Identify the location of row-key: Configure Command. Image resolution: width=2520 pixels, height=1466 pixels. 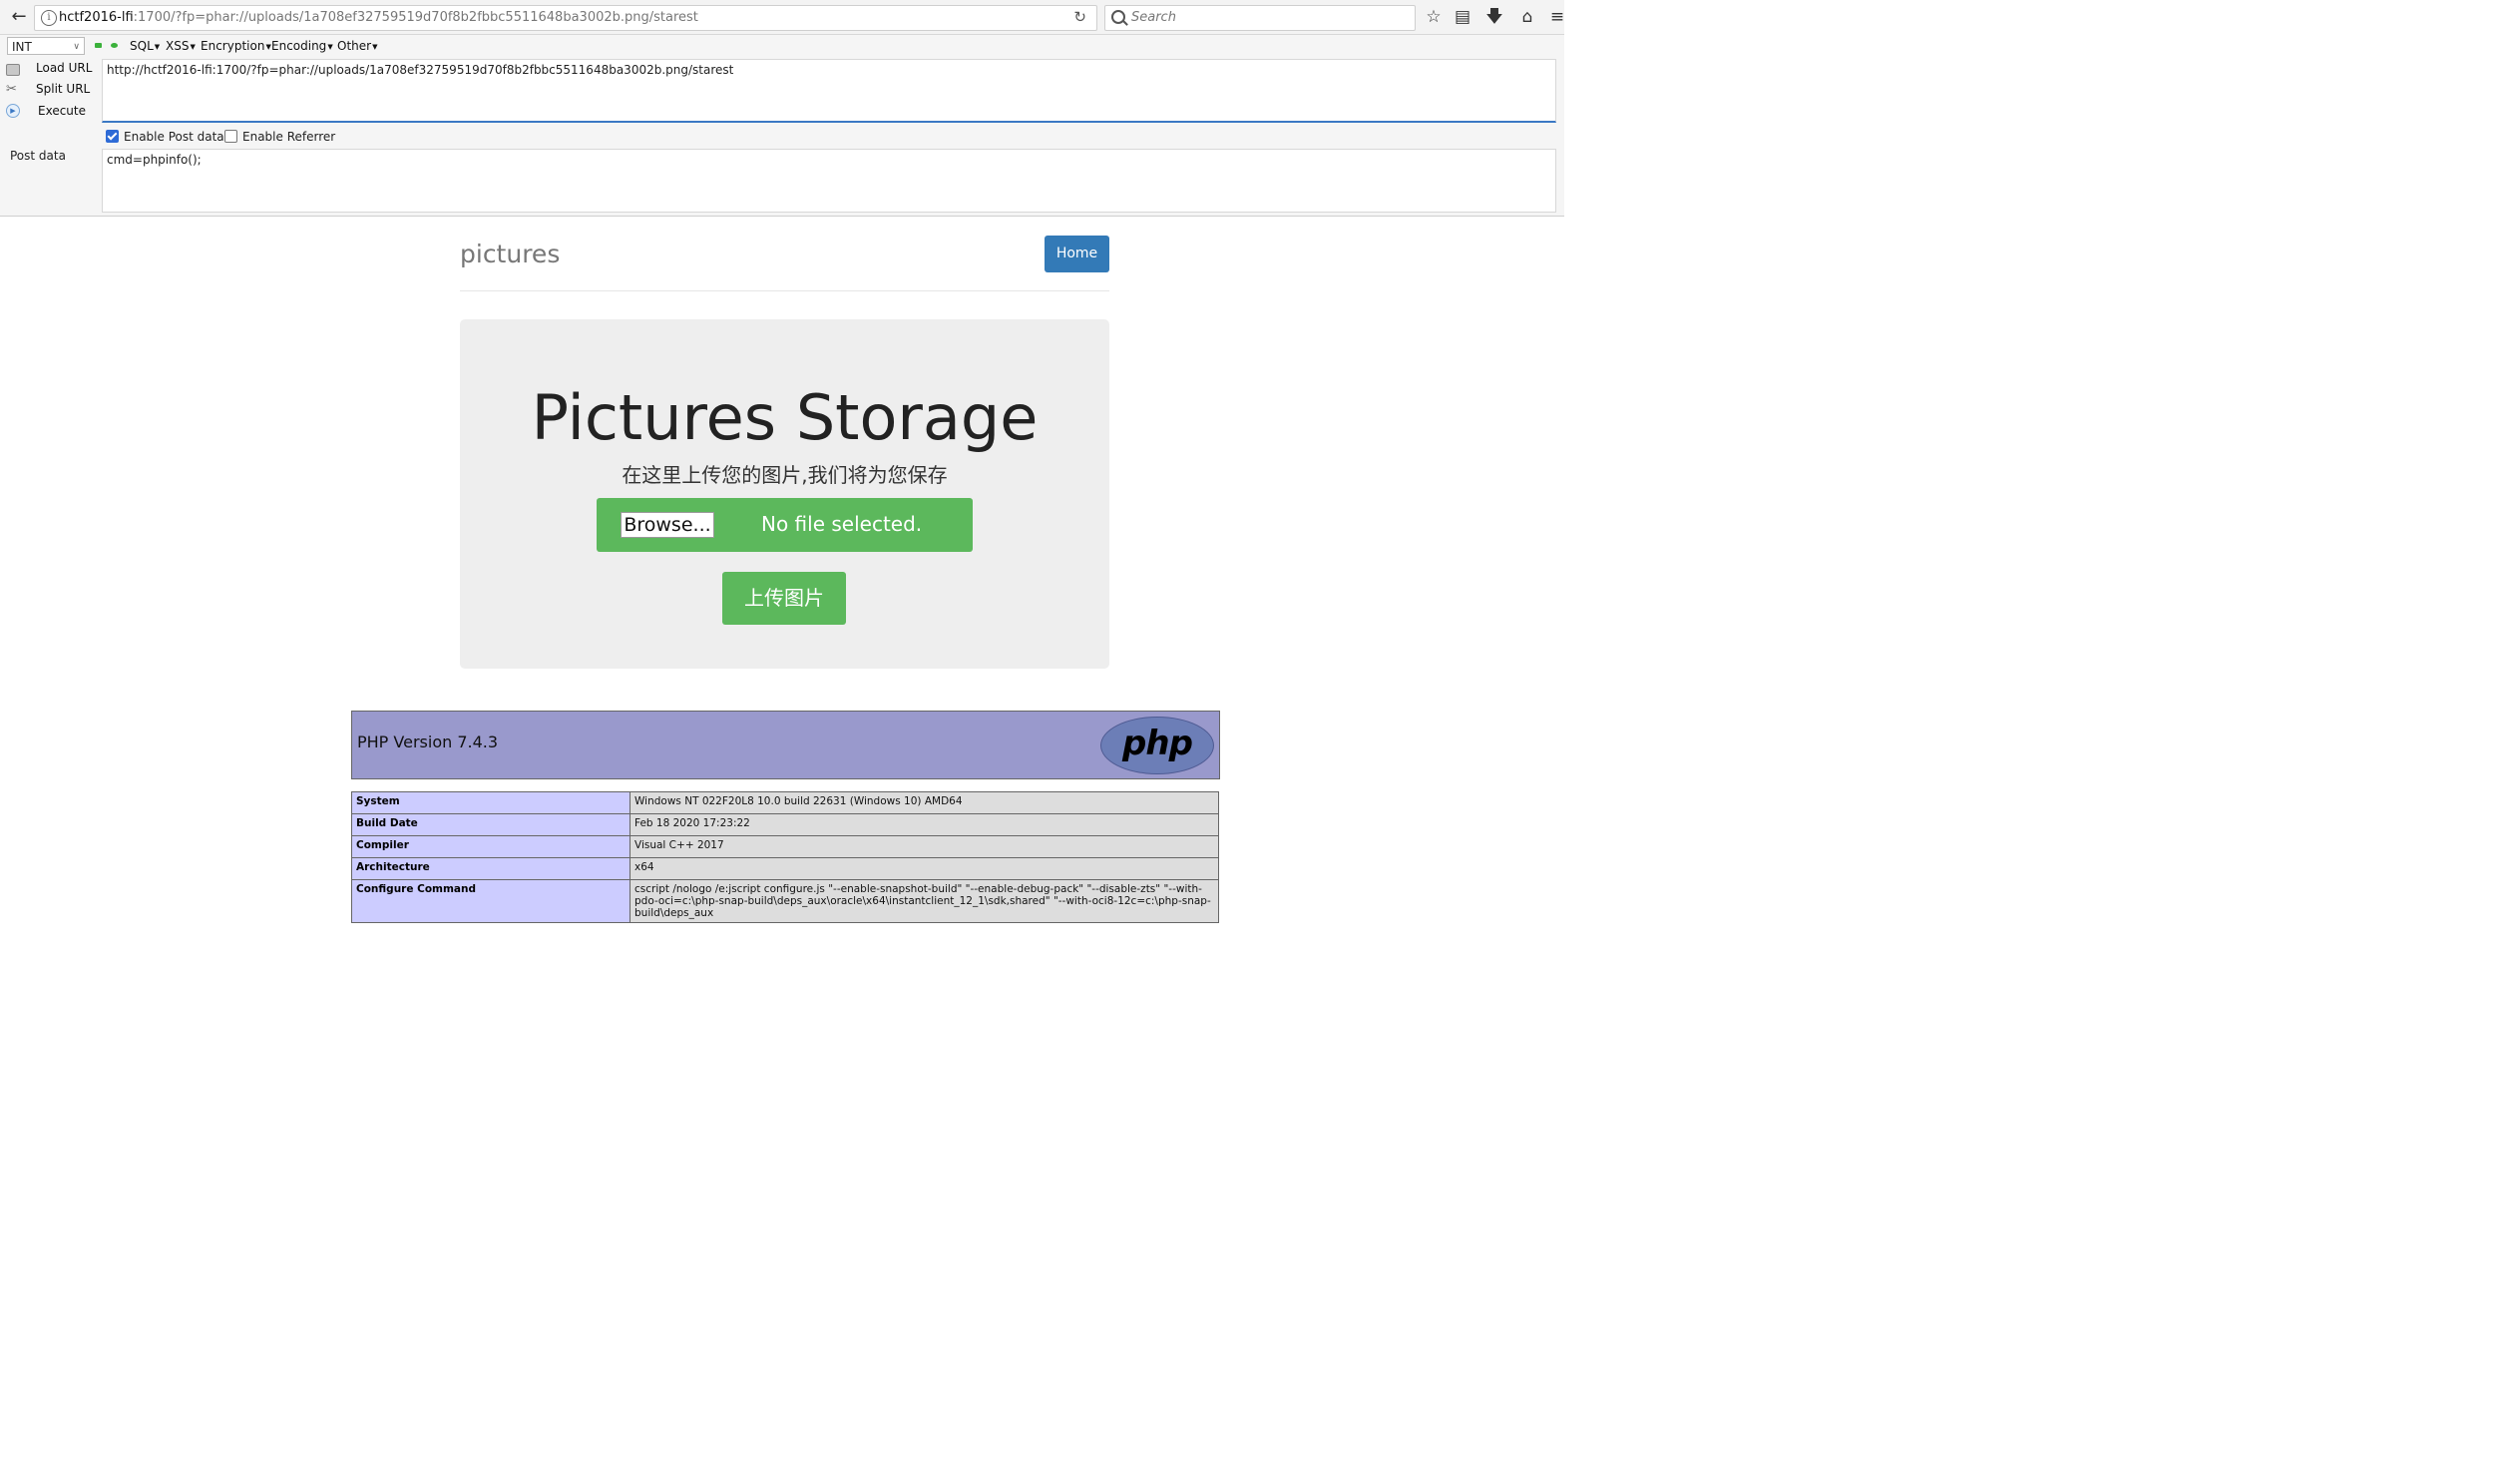
(490, 901).